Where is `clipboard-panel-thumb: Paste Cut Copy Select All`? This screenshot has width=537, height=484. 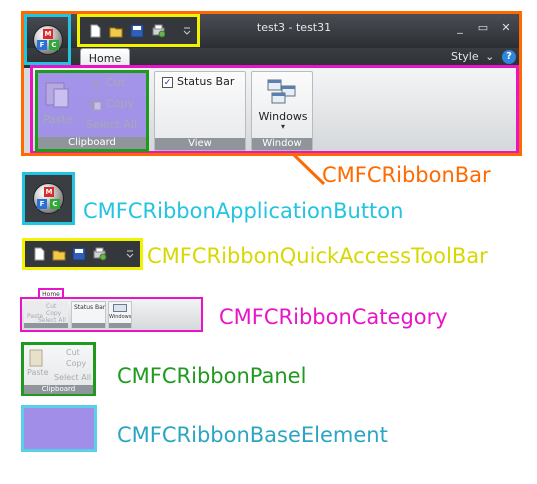 clipboard-panel-thumb: Paste Cut Copy Select All is located at coordinates (46, 314).